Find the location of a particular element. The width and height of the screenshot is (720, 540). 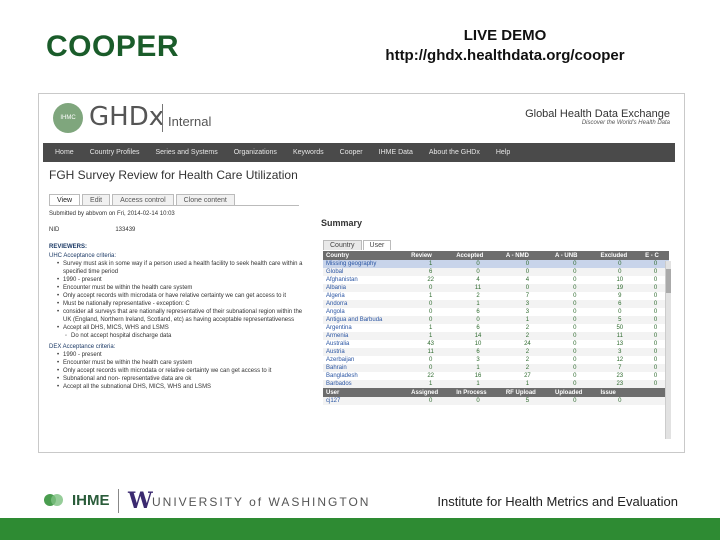

nav-item-home: Home is located at coordinates (64, 152).